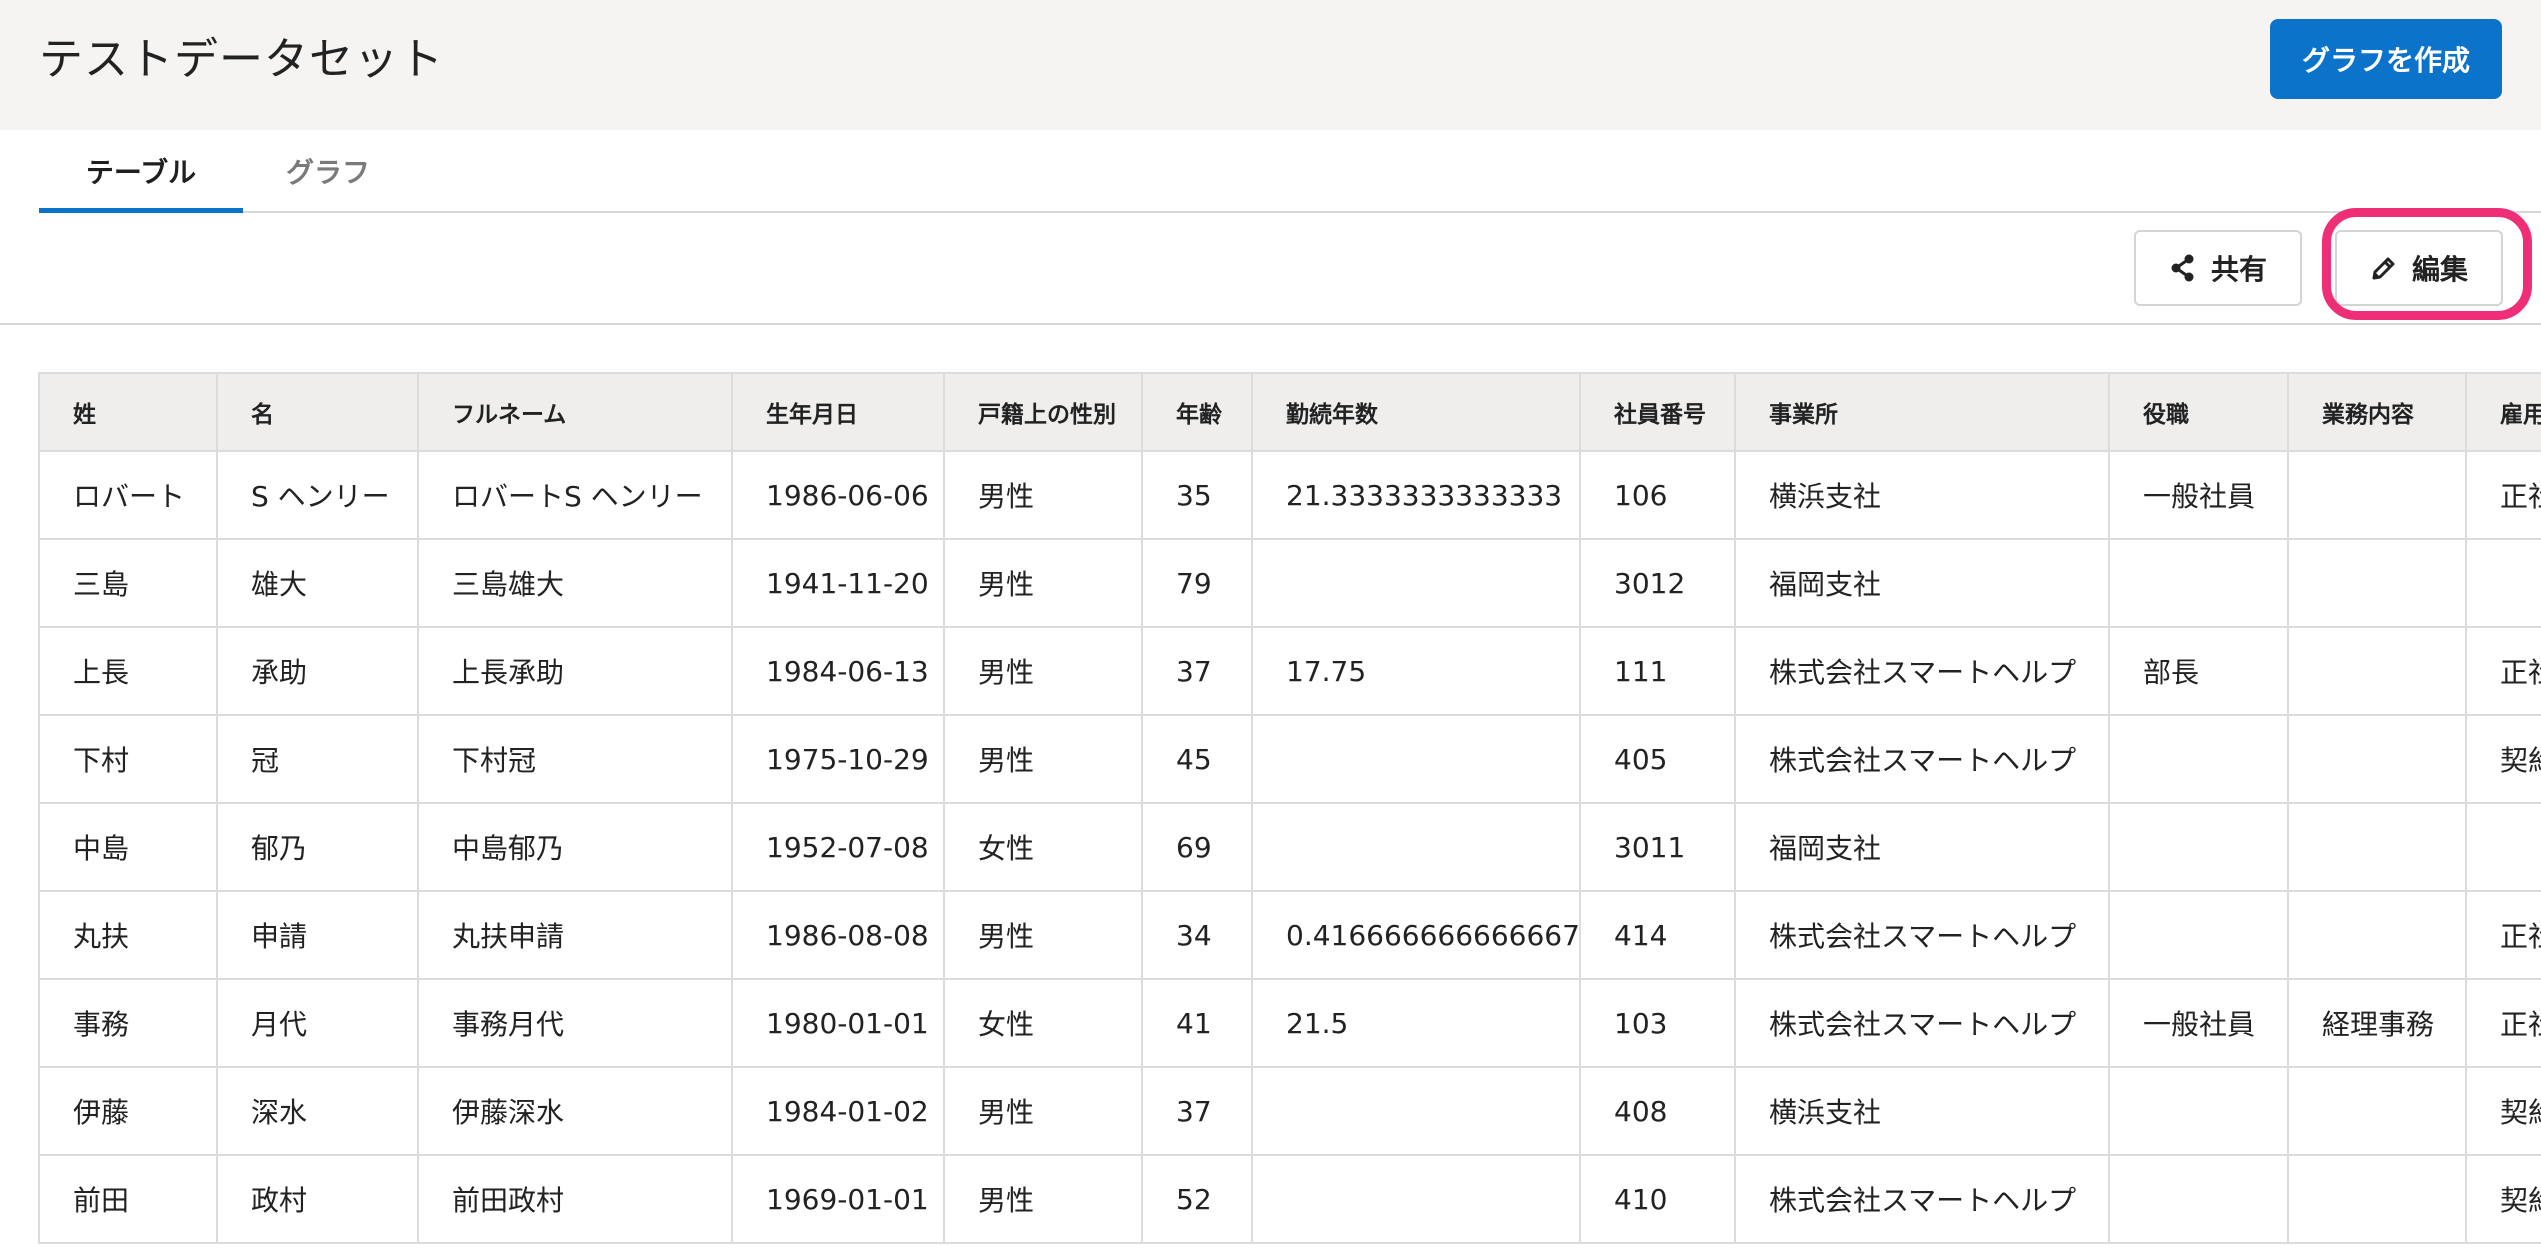 This screenshot has height=1248, width=2541. What do you see at coordinates (838, 1199) in the screenshot?
I see `table-cell: 1969-01-01` at bounding box center [838, 1199].